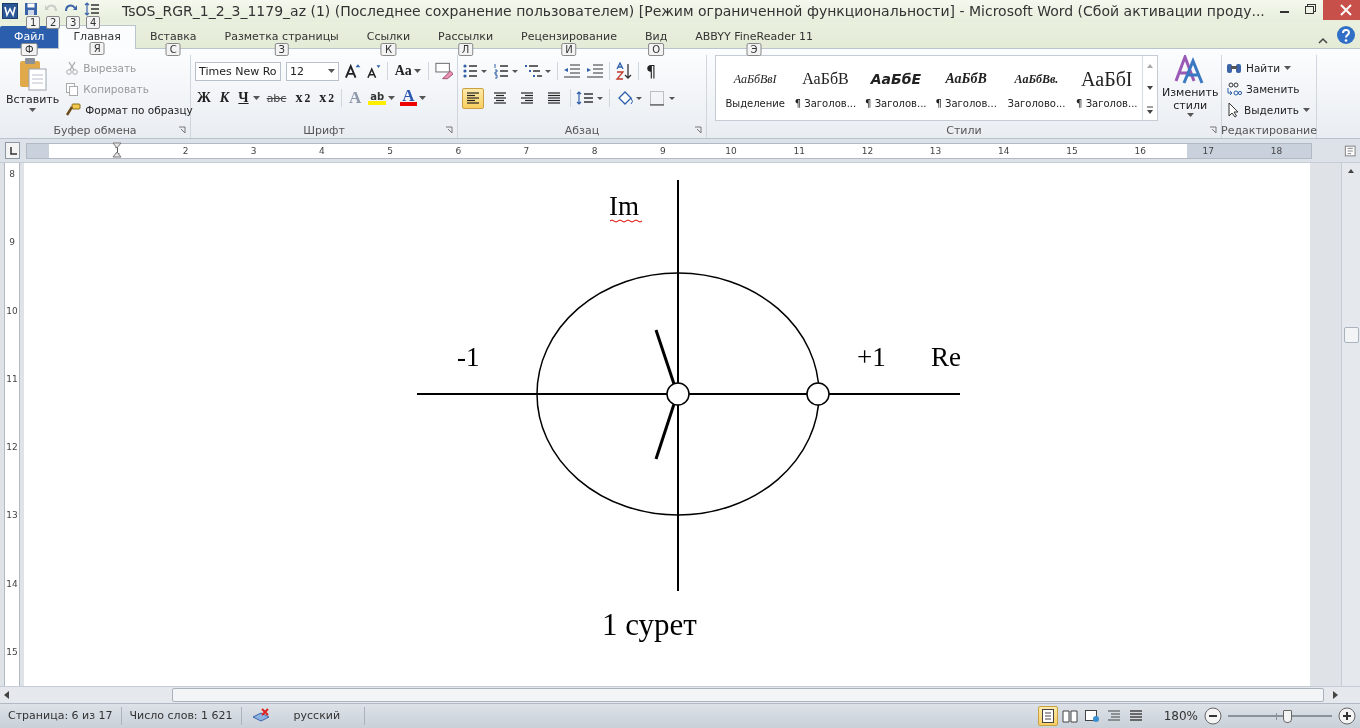 This screenshot has width=1360, height=728. Describe the element at coordinates (73, 22) in the screenshot. I see `key-tip: 3` at that location.